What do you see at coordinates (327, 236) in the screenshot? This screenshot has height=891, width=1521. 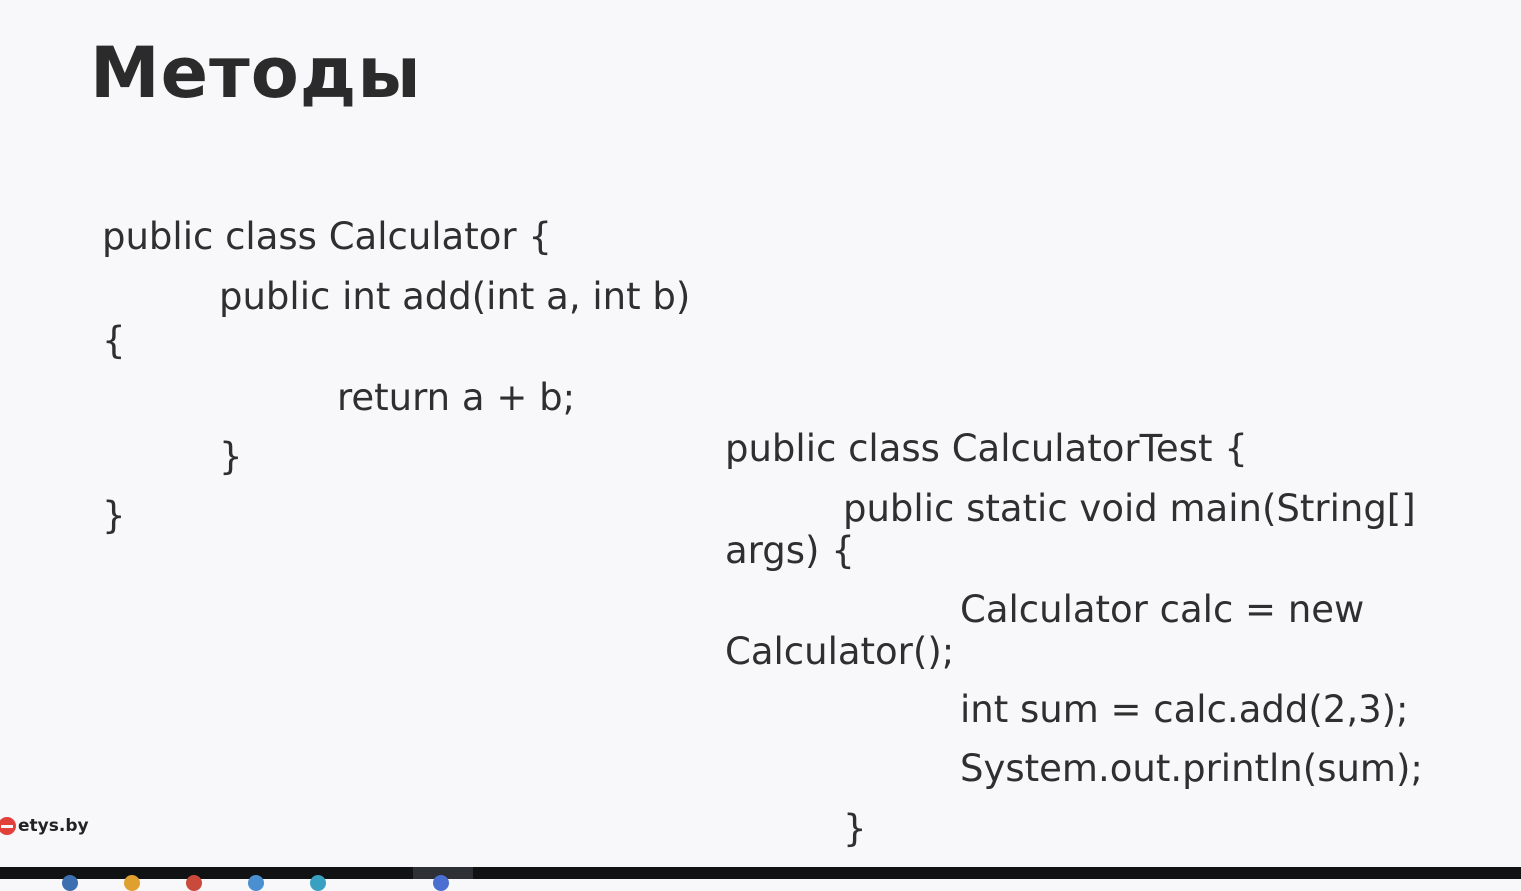 I see `code-line: public class Calculator {` at bounding box center [327, 236].